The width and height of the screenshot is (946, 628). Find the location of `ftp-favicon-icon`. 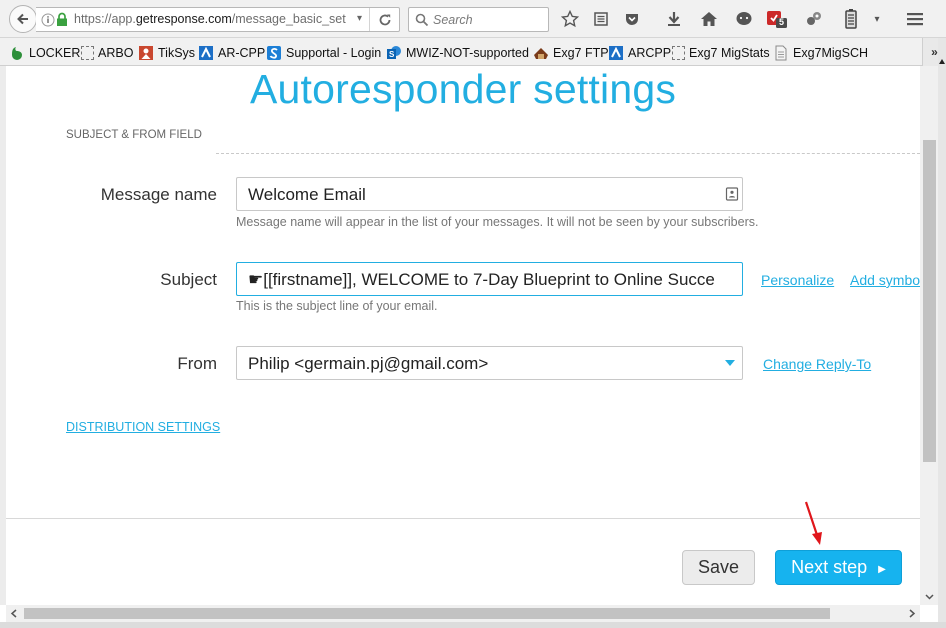

ftp-favicon-icon is located at coordinates (541, 53).